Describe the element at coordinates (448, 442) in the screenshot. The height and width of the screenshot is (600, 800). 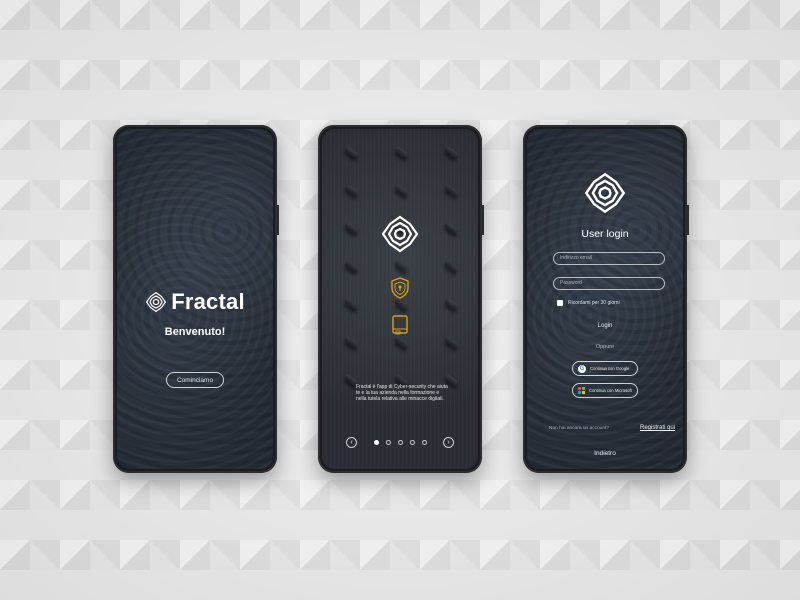
I see `chevron-right-icon: ›` at that location.